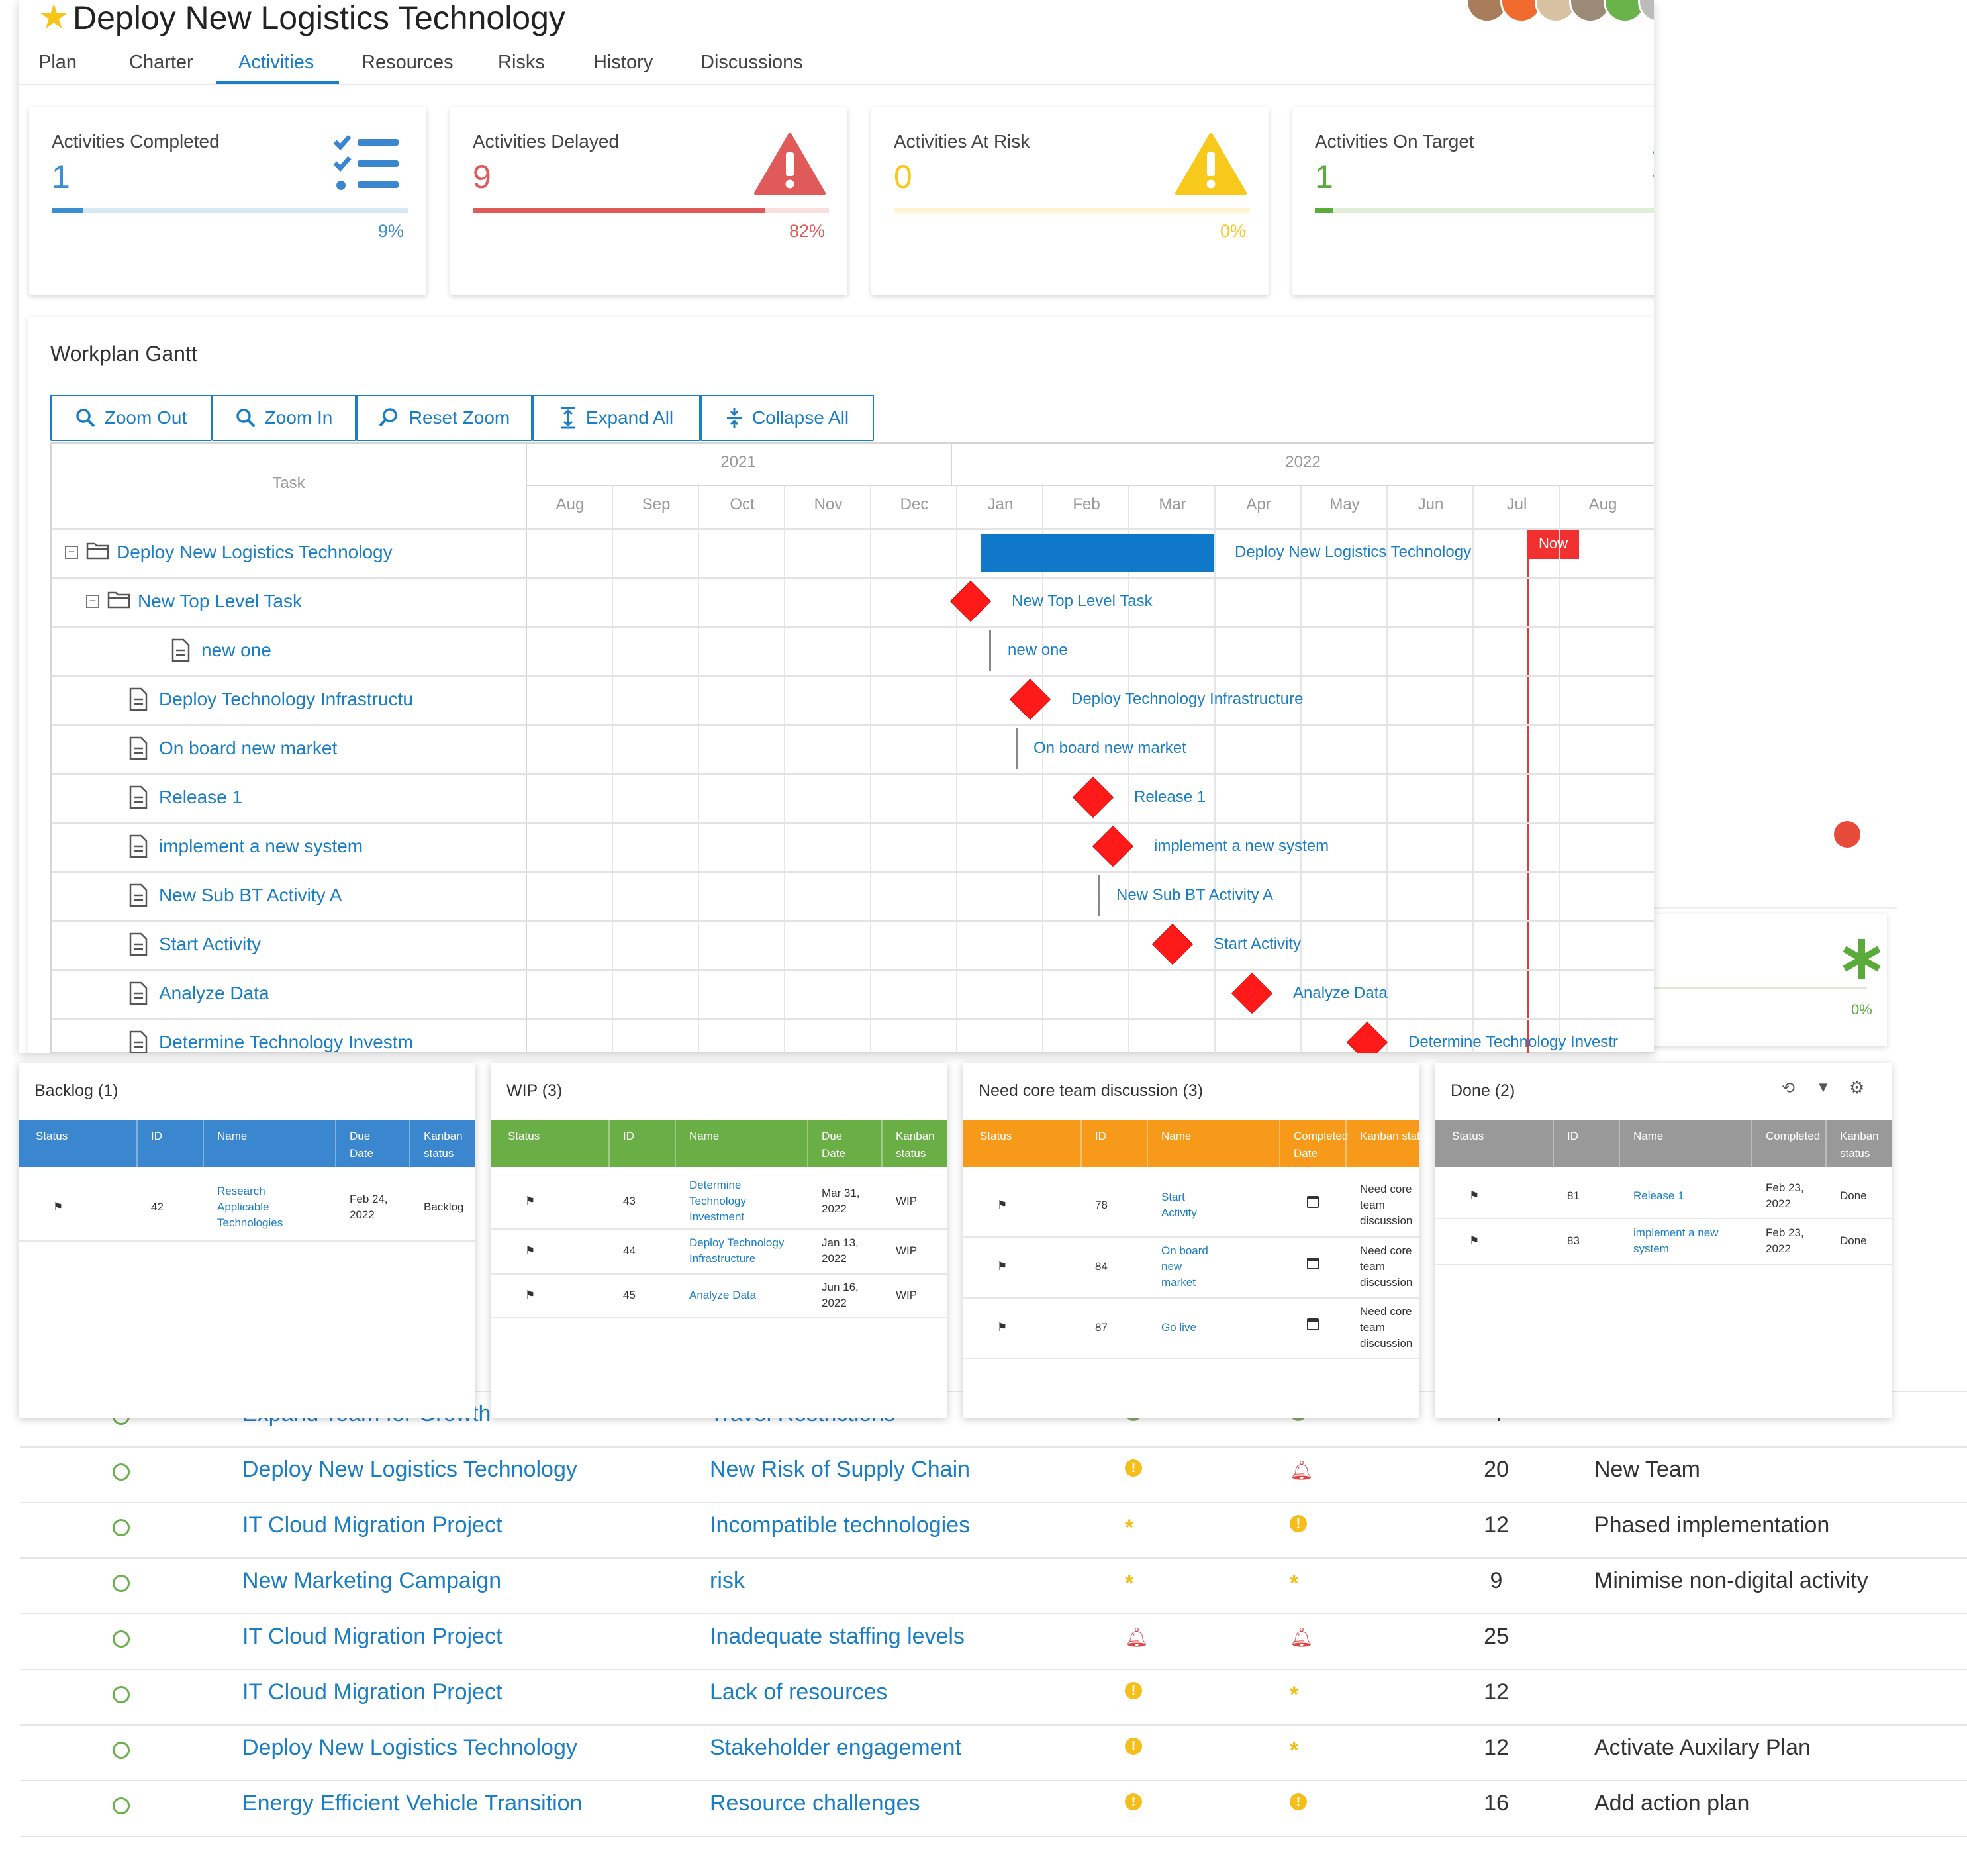 The image size is (1967, 1876). Describe the element at coordinates (837, 1637) in the screenshot. I see `risk-name-link: Inadequate staffing levels` at that location.